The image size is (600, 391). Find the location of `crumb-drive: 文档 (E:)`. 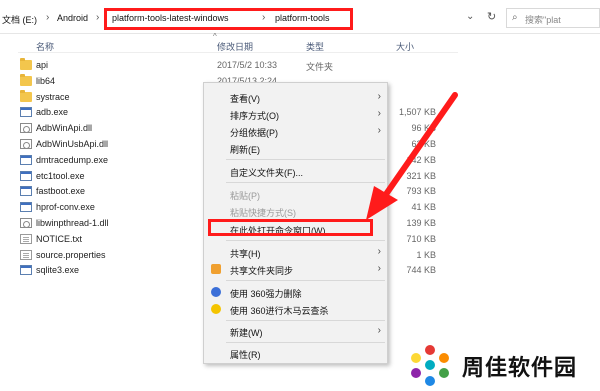

crumb-drive: 文档 (E:) is located at coordinates (19, 19).